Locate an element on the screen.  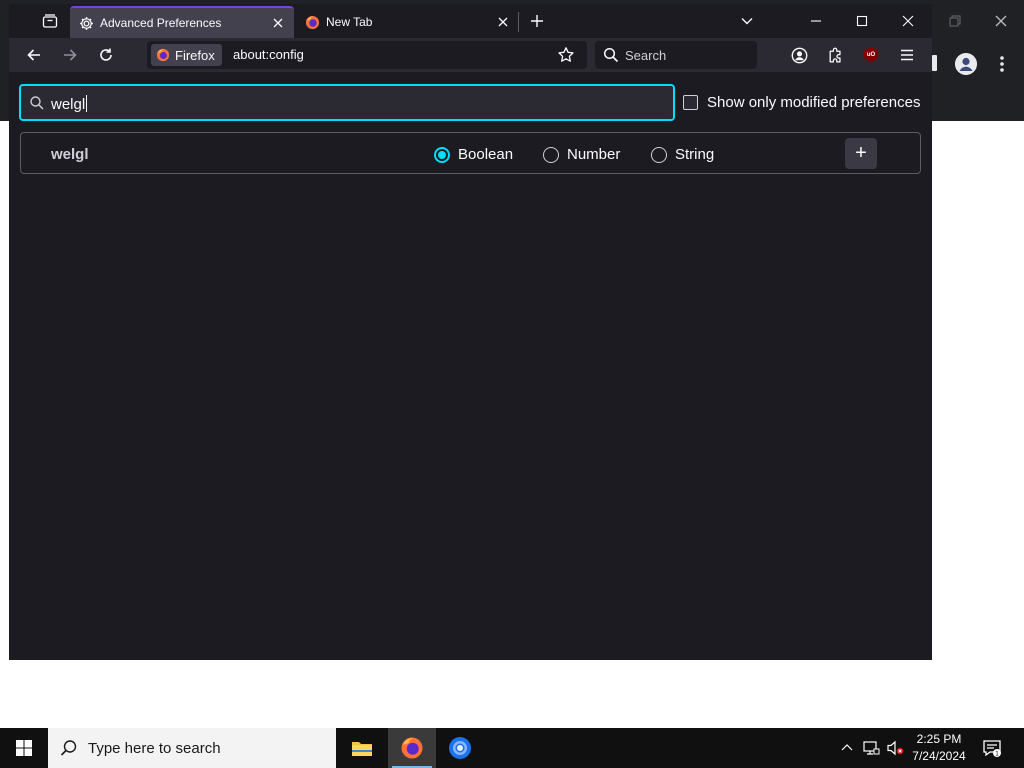
preference-name: welgl is located at coordinates (70, 154).